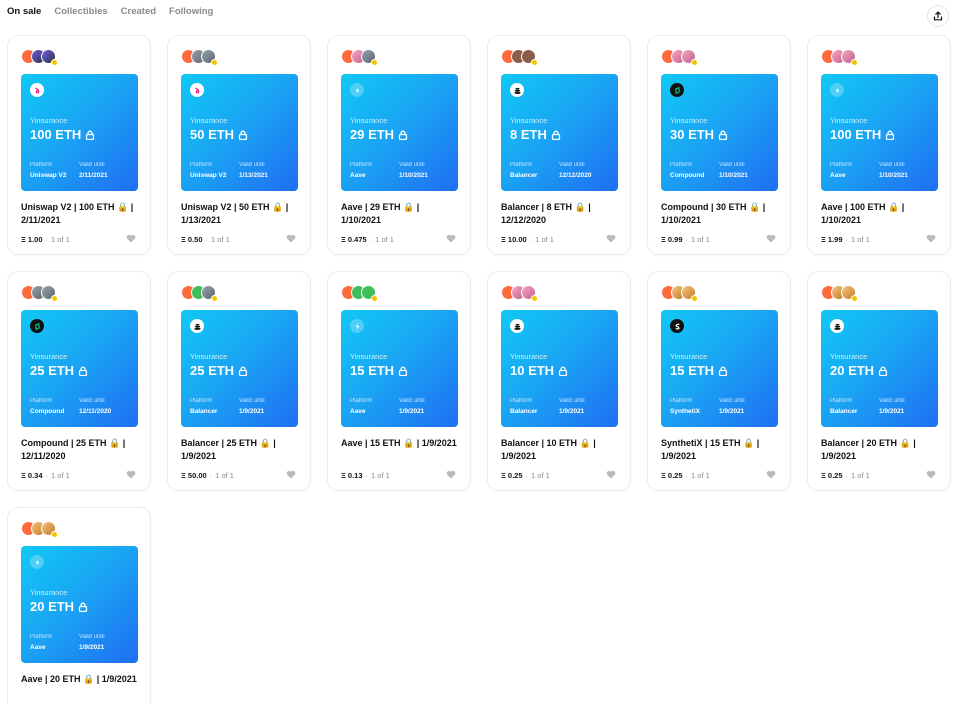 The width and height of the screenshot is (959, 704). I want to click on nft-title: Aave | 100 ETH 🔒 | 1/10/2021, so click(879, 214).